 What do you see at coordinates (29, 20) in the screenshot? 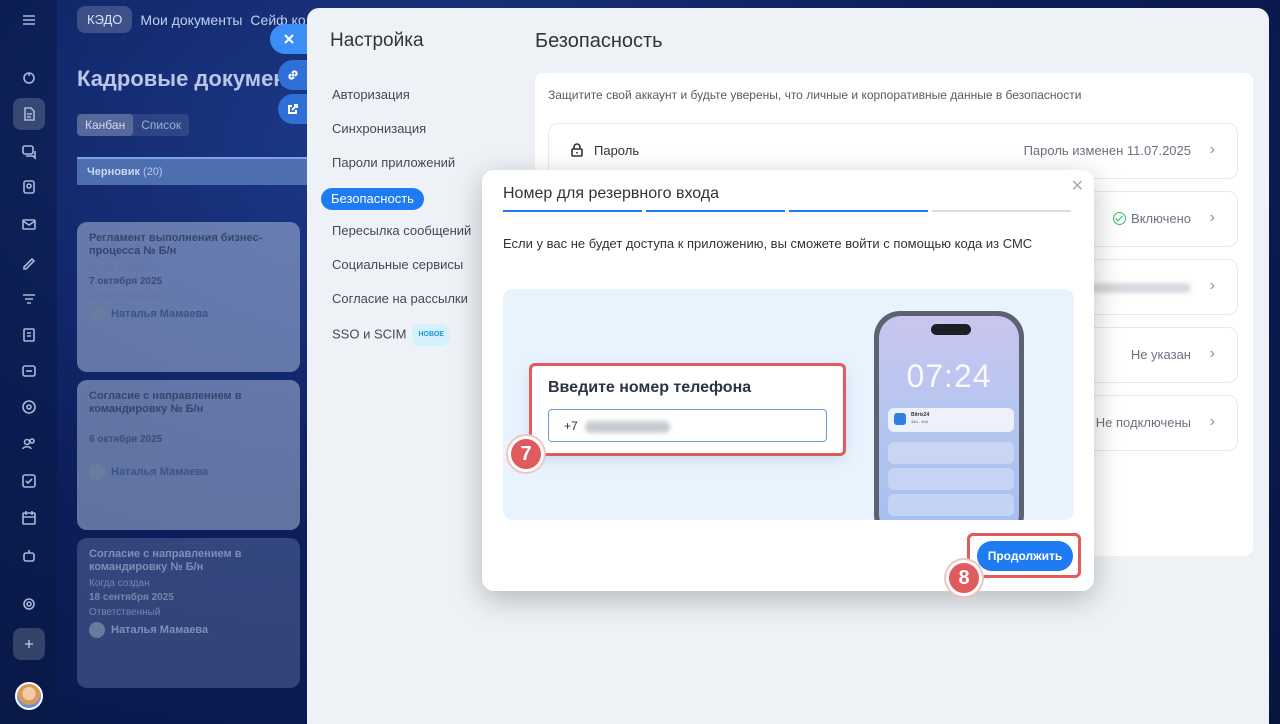
I see `menu-icon` at bounding box center [29, 20].